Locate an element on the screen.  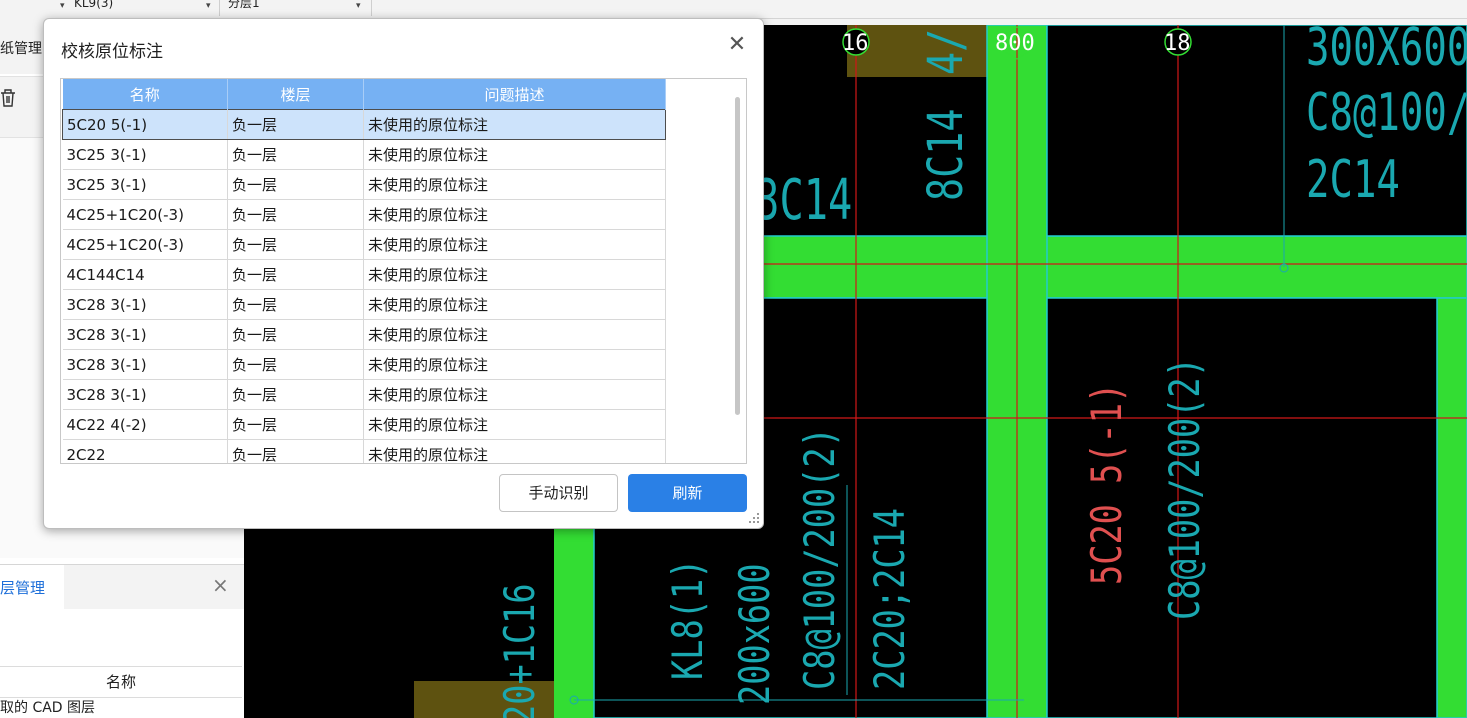
axis-label: 18 is located at coordinates (1177, 43).